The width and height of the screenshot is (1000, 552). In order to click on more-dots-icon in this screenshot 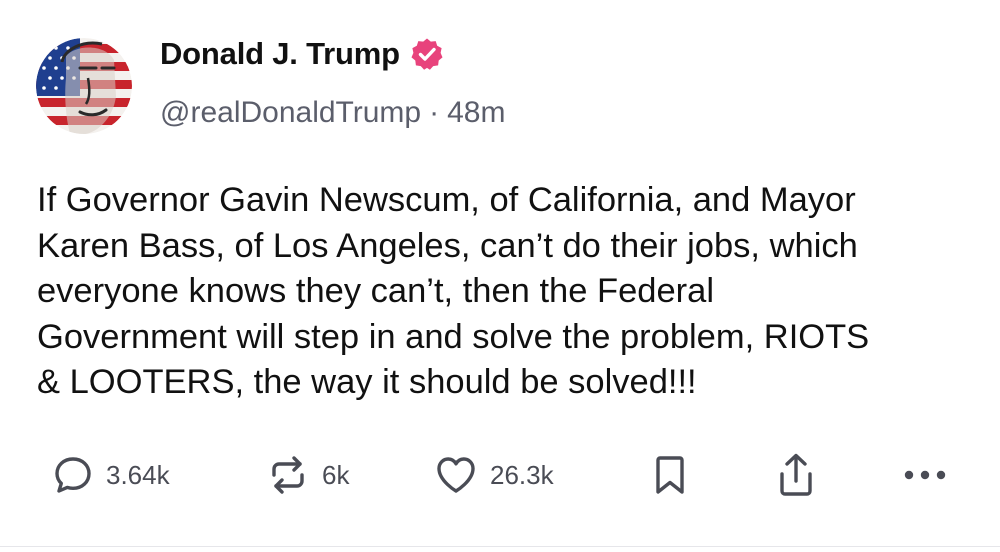, I will do `click(925, 475)`.